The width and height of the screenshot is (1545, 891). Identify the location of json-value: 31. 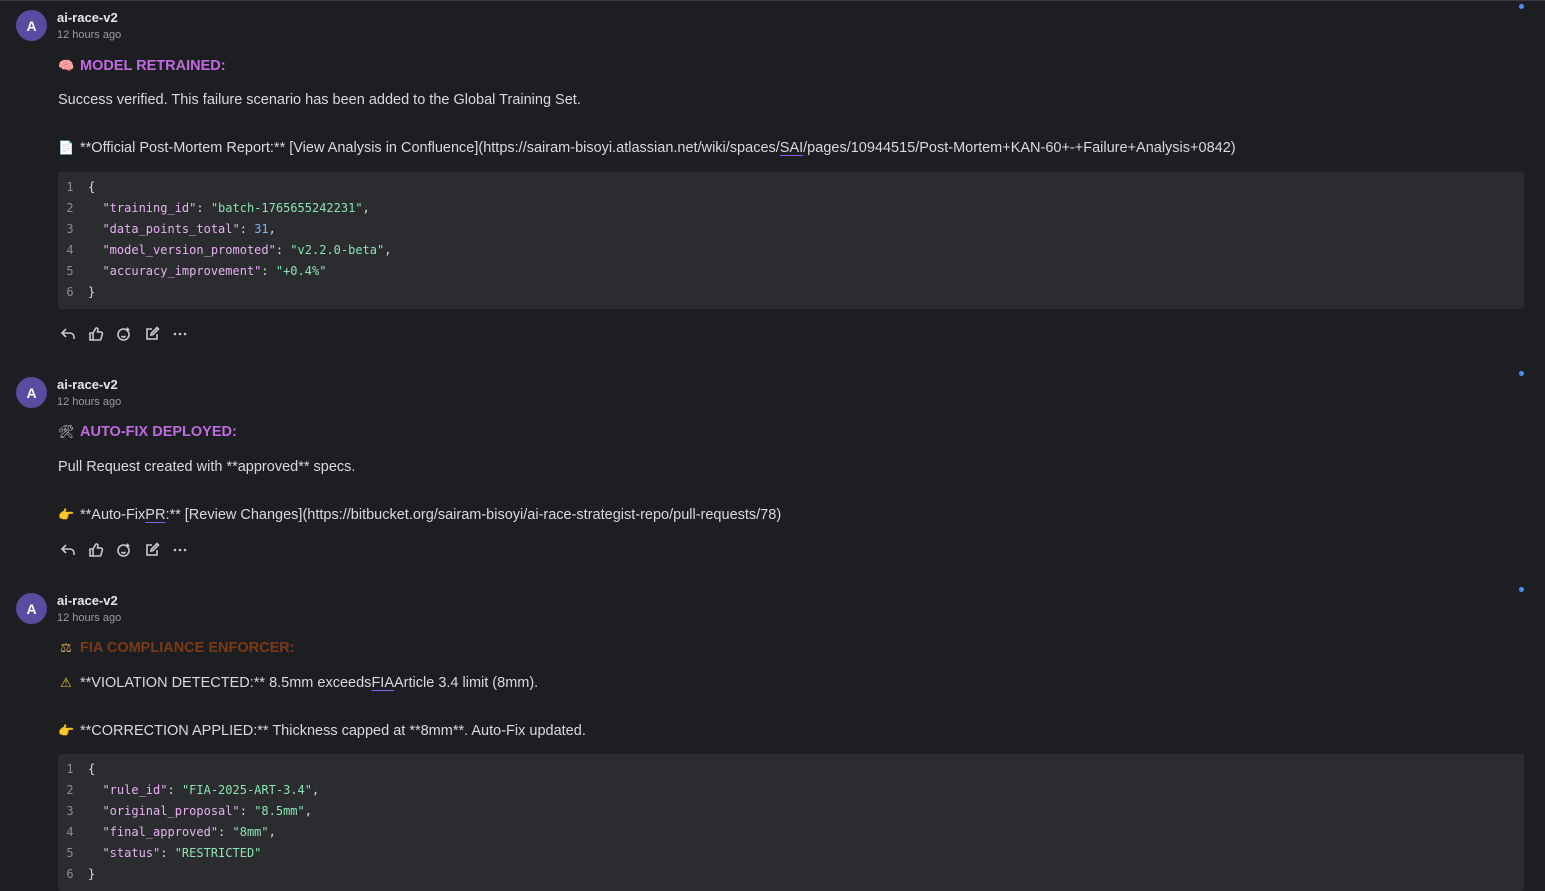
(261, 229).